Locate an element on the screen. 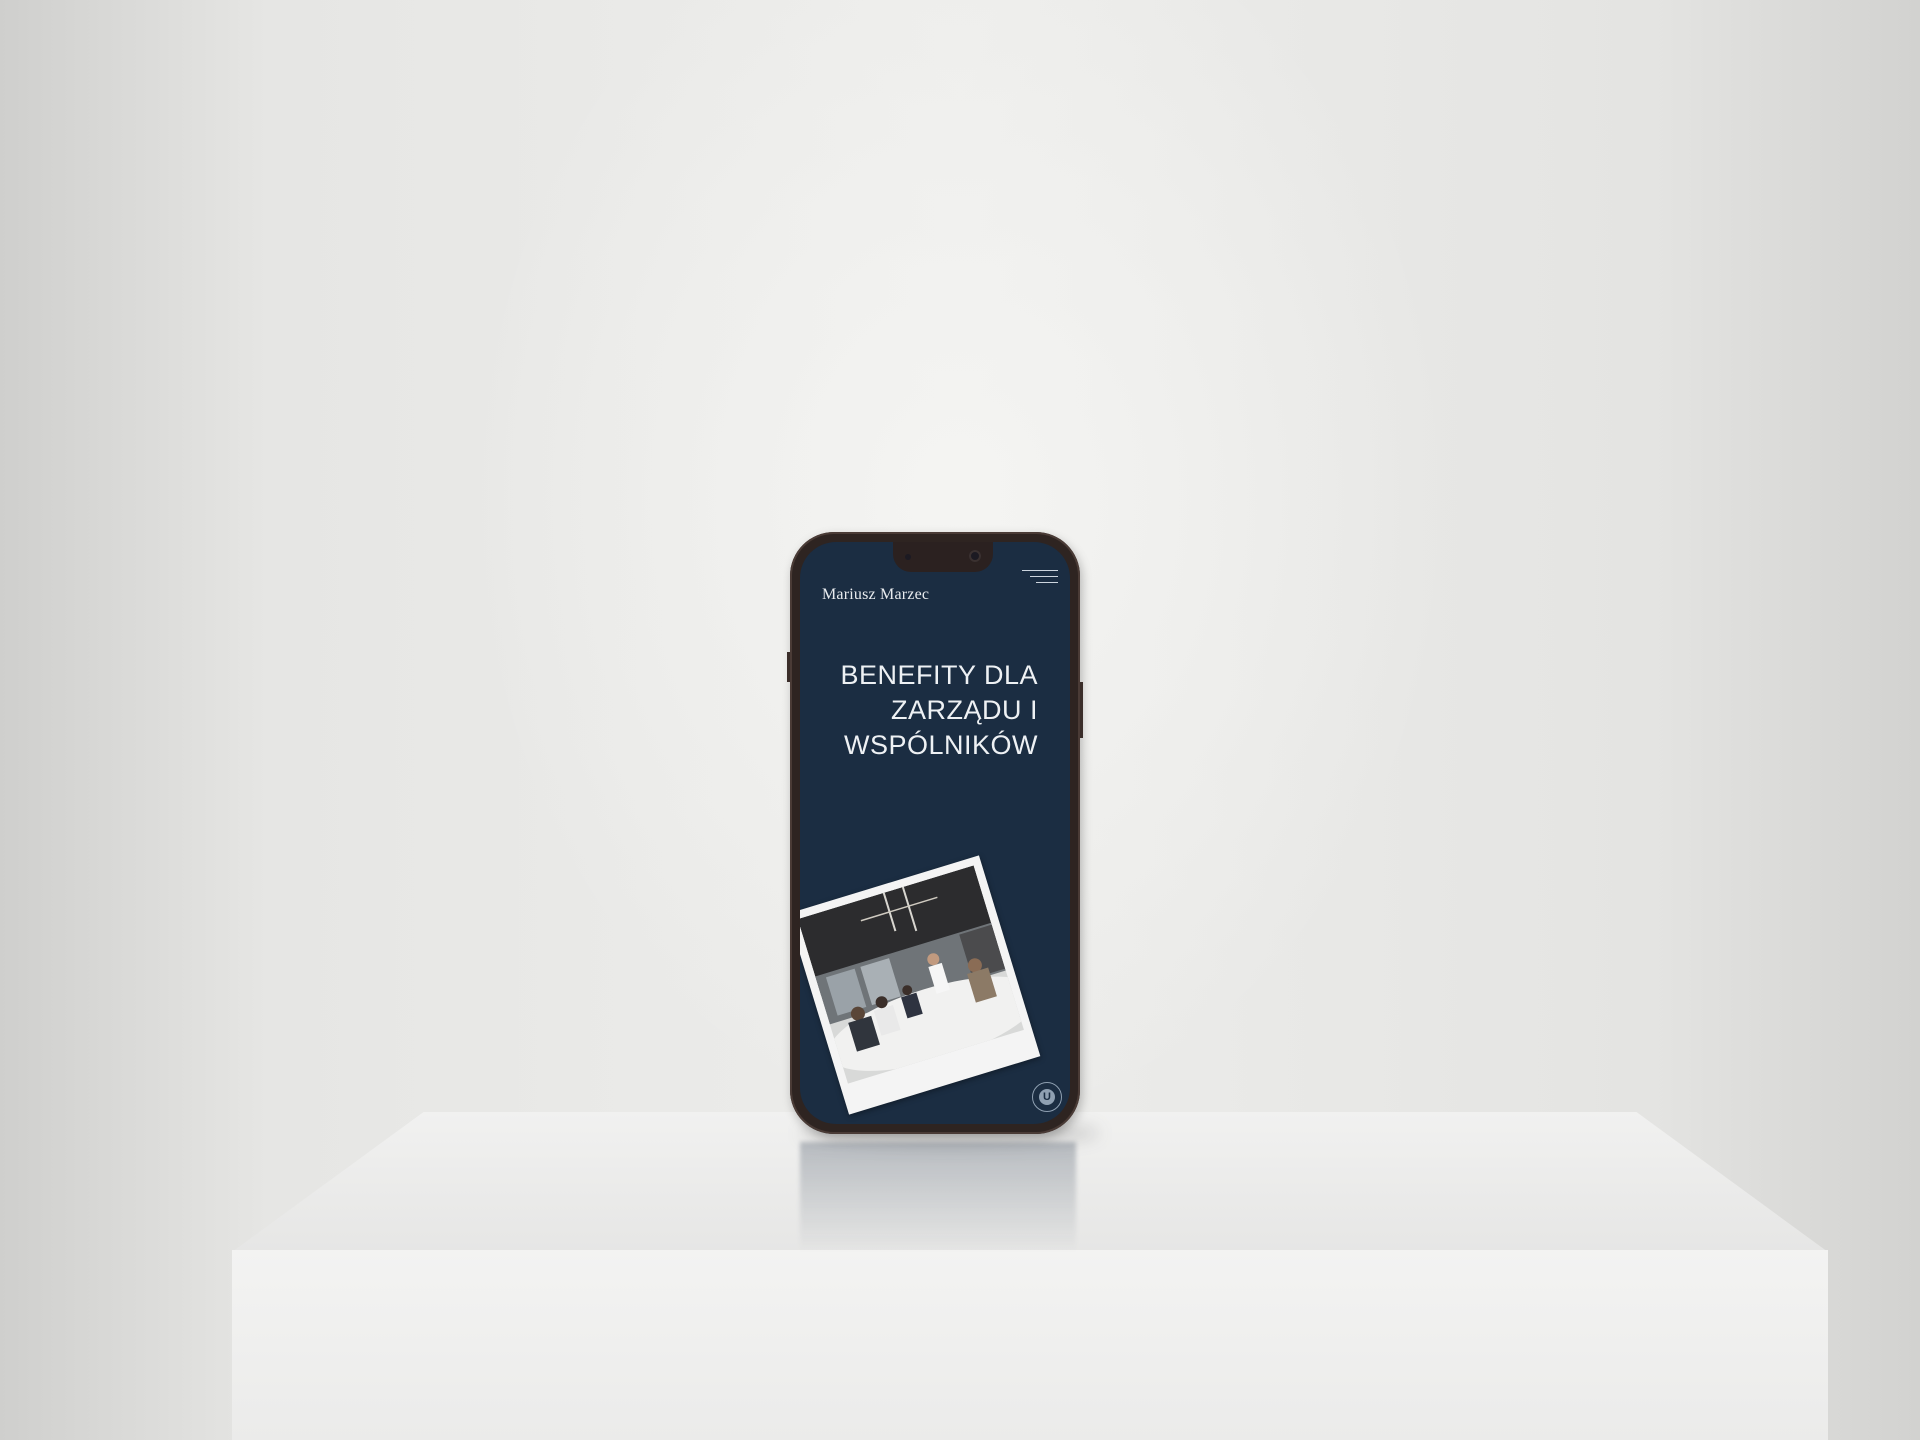  sensor-icon is located at coordinates (908, 557).